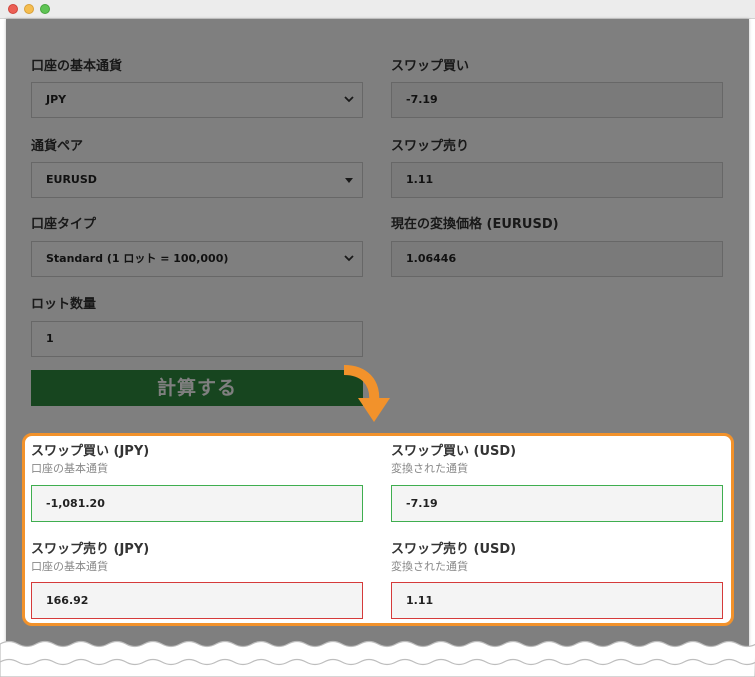  Describe the element at coordinates (429, 566) in the screenshot. I see `result-sell-usd-subtitle: 変換された通貨` at that location.